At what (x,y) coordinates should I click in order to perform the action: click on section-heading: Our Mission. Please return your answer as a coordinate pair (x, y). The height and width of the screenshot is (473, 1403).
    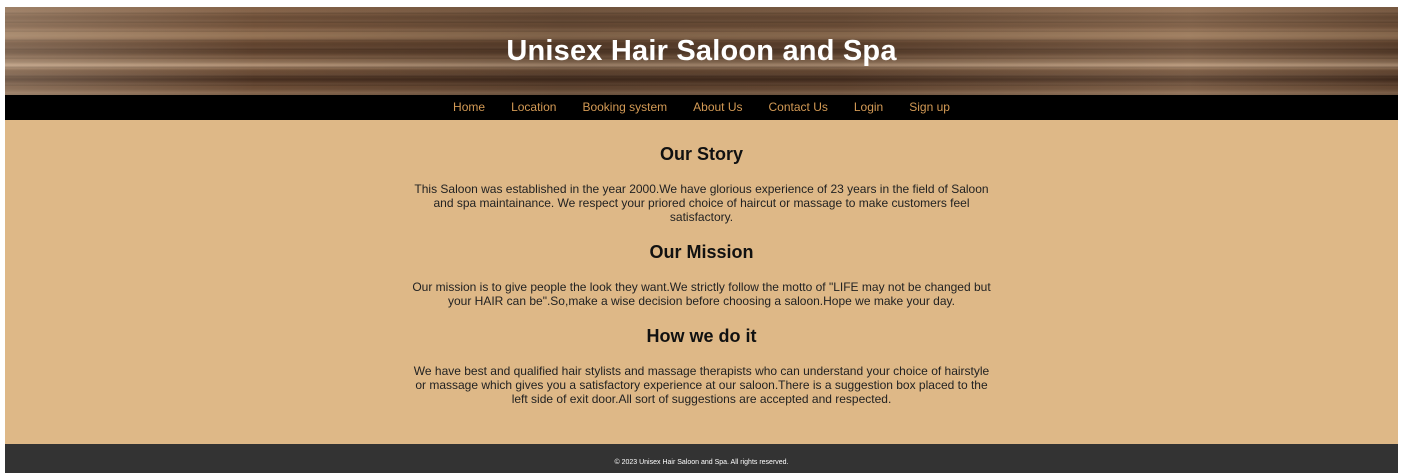
    Looking at the image, I should click on (701, 252).